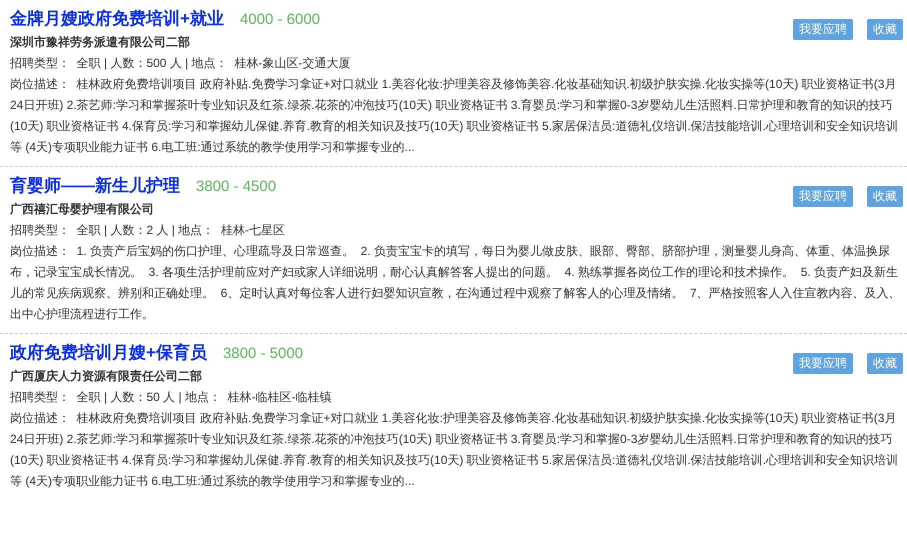  What do you see at coordinates (117, 19) in the screenshot?
I see `job-title: 金牌月嫂政府免费培训+就业` at bounding box center [117, 19].